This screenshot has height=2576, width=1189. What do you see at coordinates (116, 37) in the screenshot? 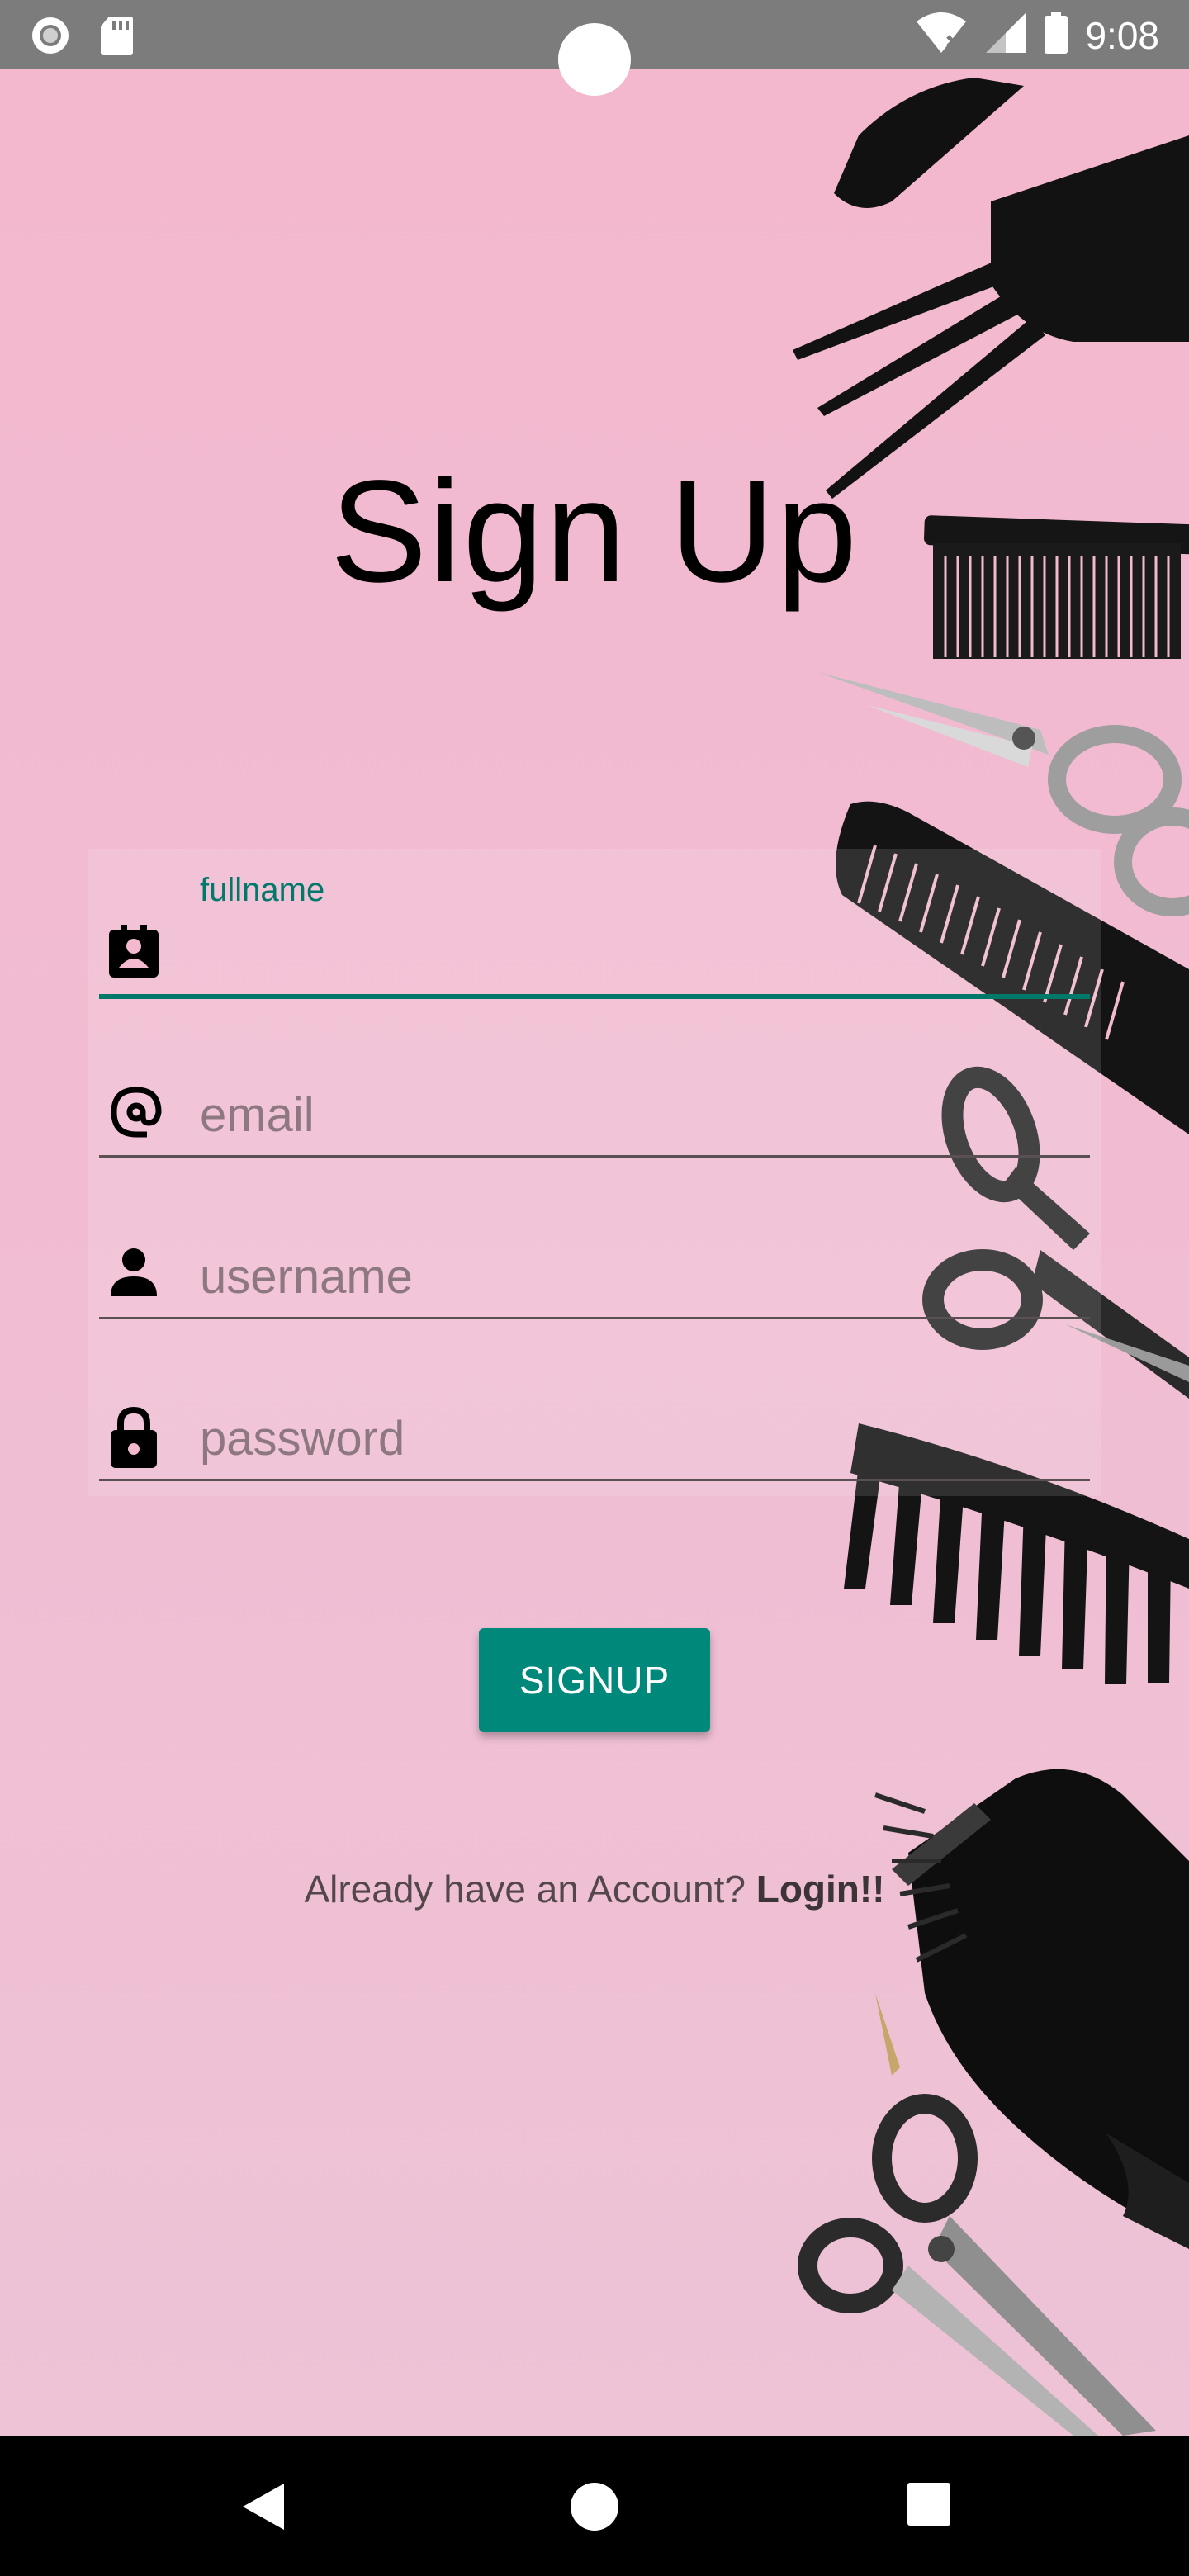
I see `sd-card-icon` at bounding box center [116, 37].